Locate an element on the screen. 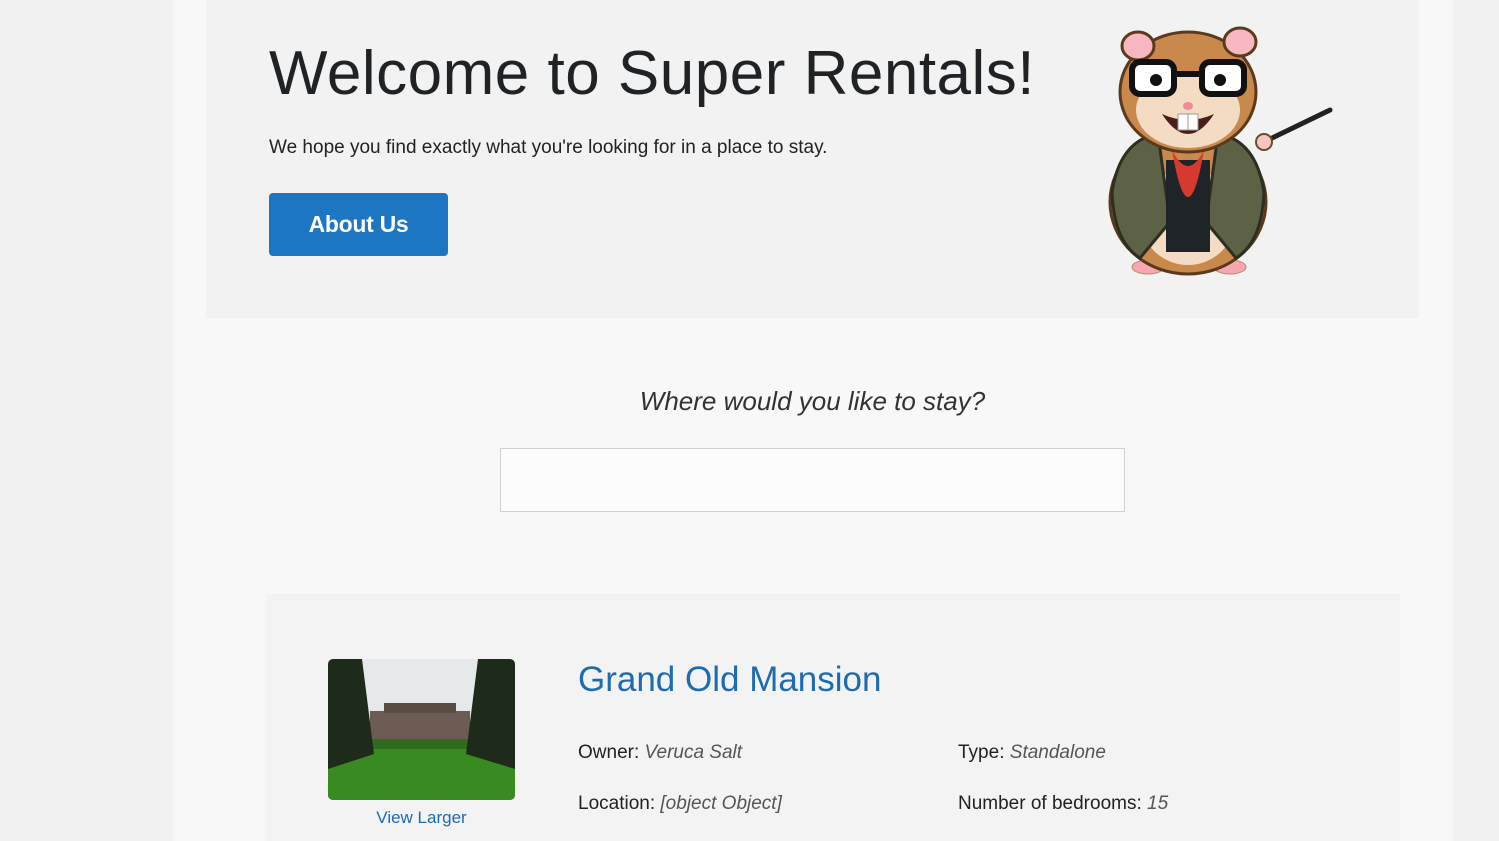  location-value: [object Object] is located at coordinates (721, 803).